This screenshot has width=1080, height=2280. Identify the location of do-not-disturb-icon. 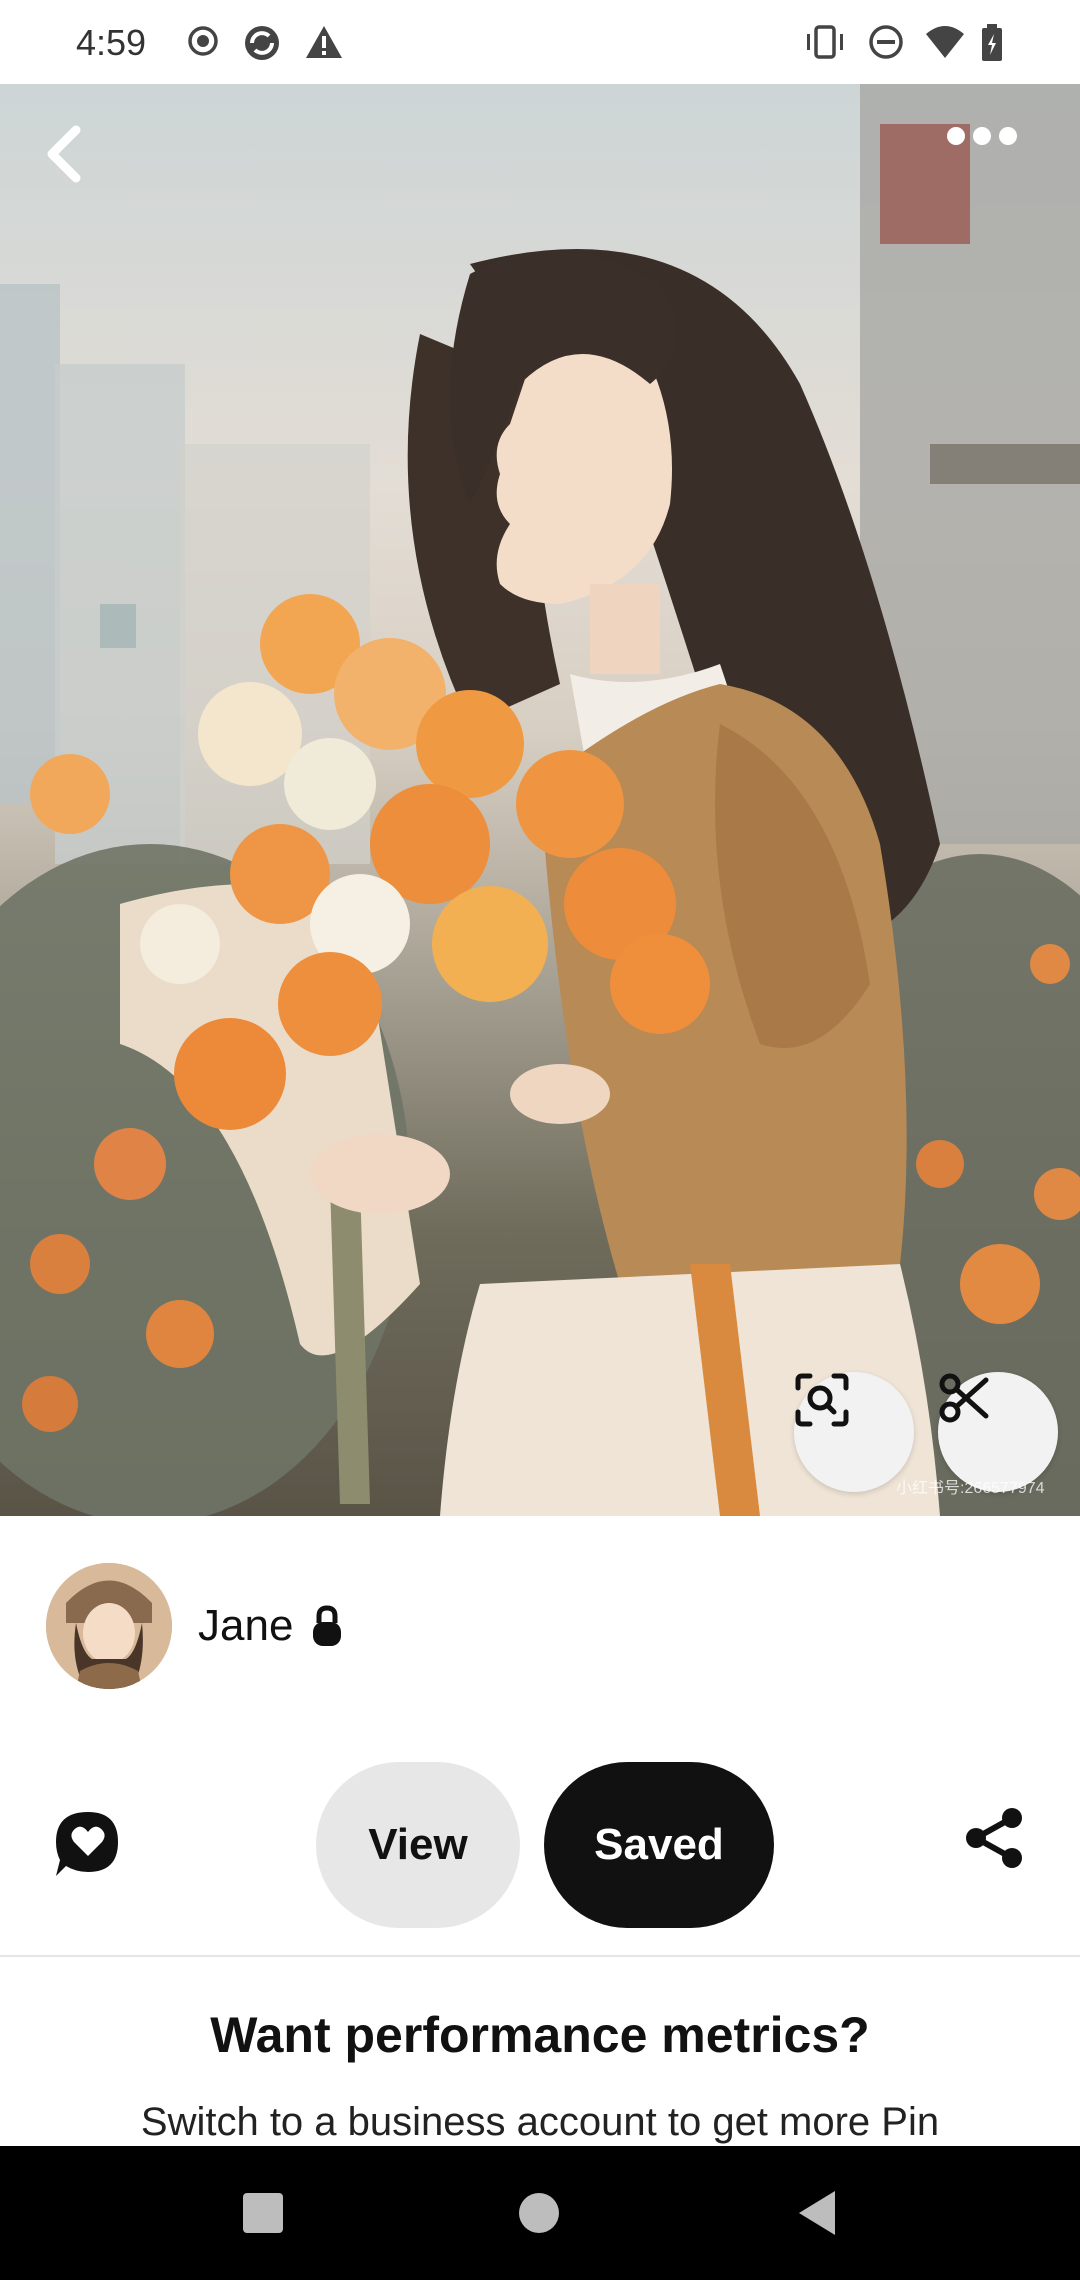
(886, 44).